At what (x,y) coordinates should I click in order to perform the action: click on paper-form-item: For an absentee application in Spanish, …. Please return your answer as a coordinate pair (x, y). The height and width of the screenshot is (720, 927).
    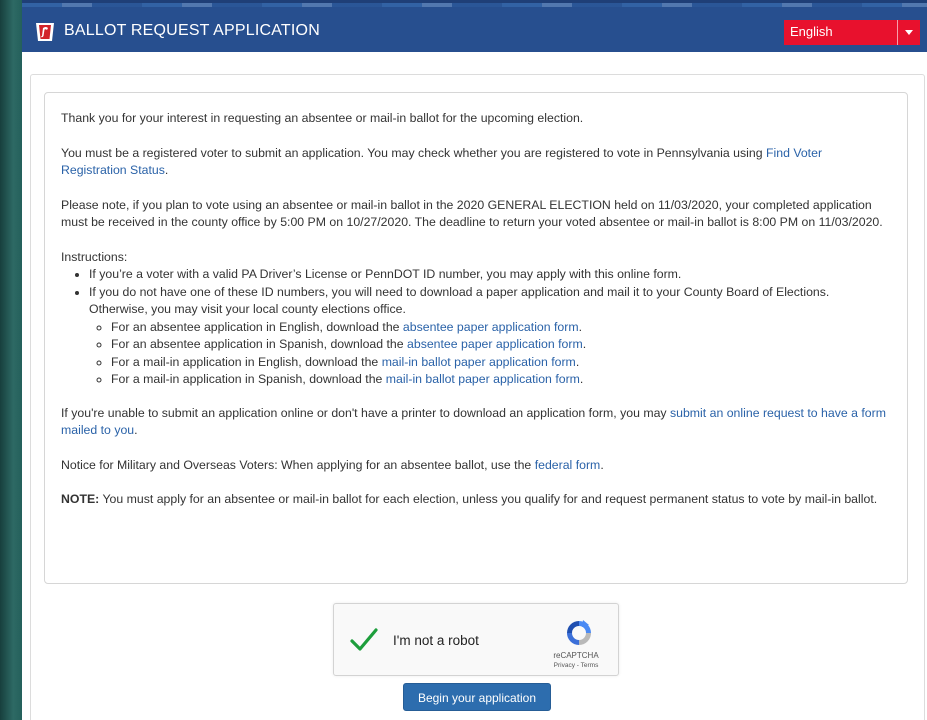
    Looking at the image, I should click on (501, 345).